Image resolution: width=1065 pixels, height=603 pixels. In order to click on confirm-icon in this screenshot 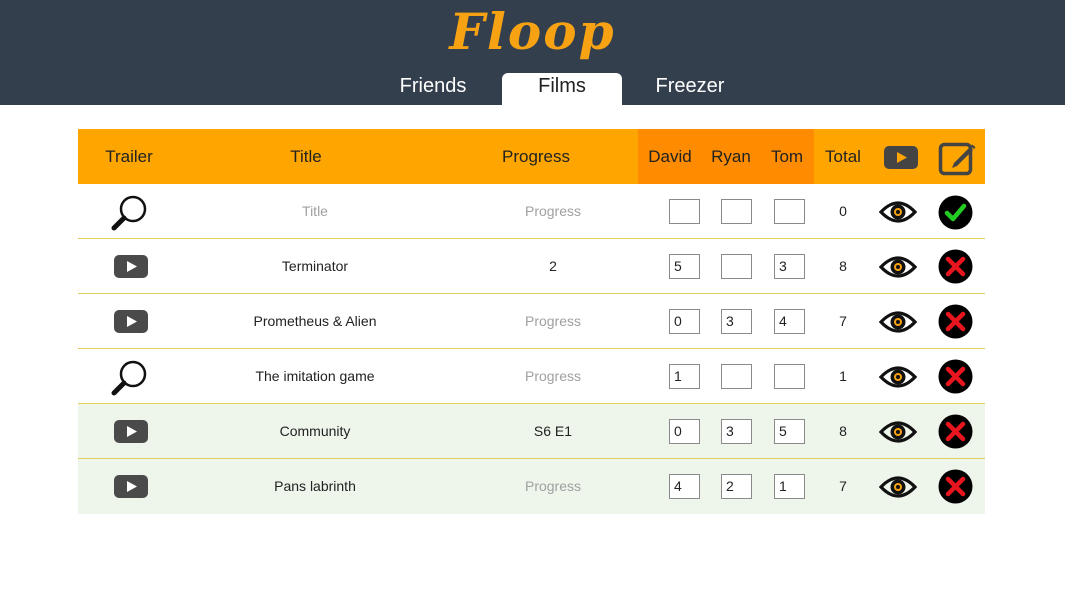, I will do `click(955, 215)`.